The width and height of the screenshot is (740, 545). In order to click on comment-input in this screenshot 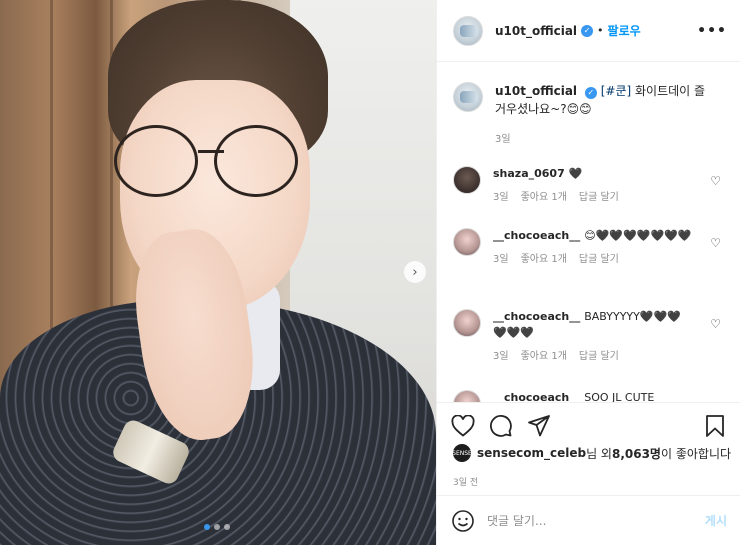, I will do `click(587, 520)`.